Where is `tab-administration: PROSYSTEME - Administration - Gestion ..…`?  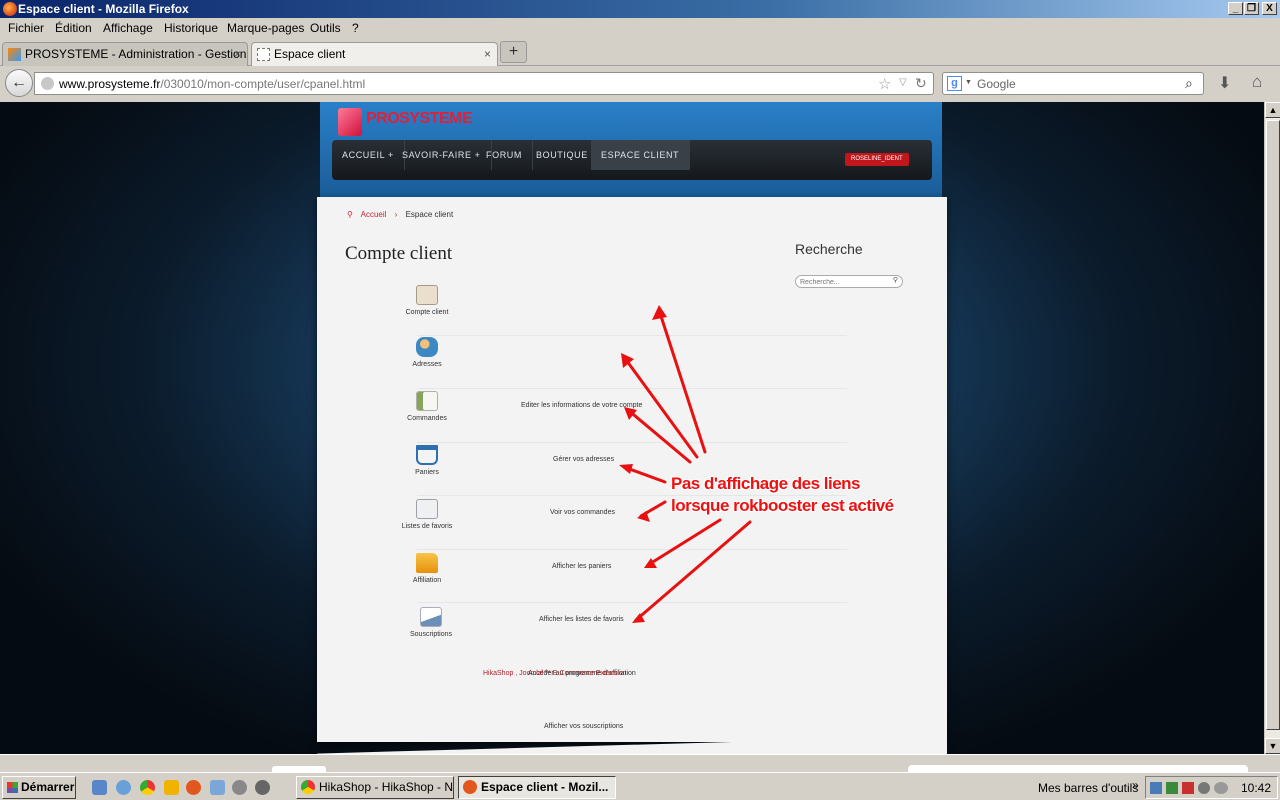
tab-administration: PROSYSTEME - Administration - Gestion ..… is located at coordinates (125, 54).